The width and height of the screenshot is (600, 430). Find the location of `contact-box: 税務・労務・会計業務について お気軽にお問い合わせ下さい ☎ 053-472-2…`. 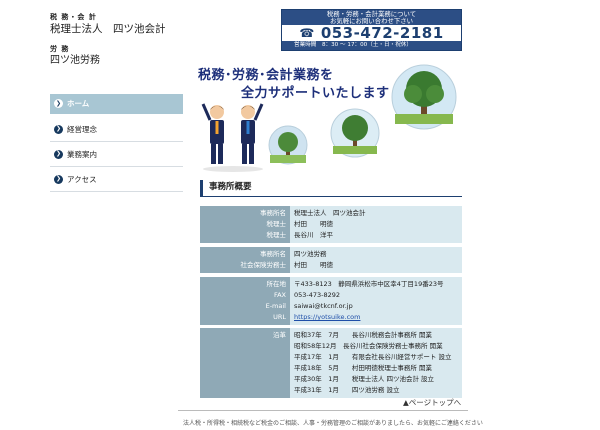

contact-box: 税務・労務・会計業務について お気軽にお問い合わせ下さい ☎ 053-472-2… is located at coordinates (371, 30).